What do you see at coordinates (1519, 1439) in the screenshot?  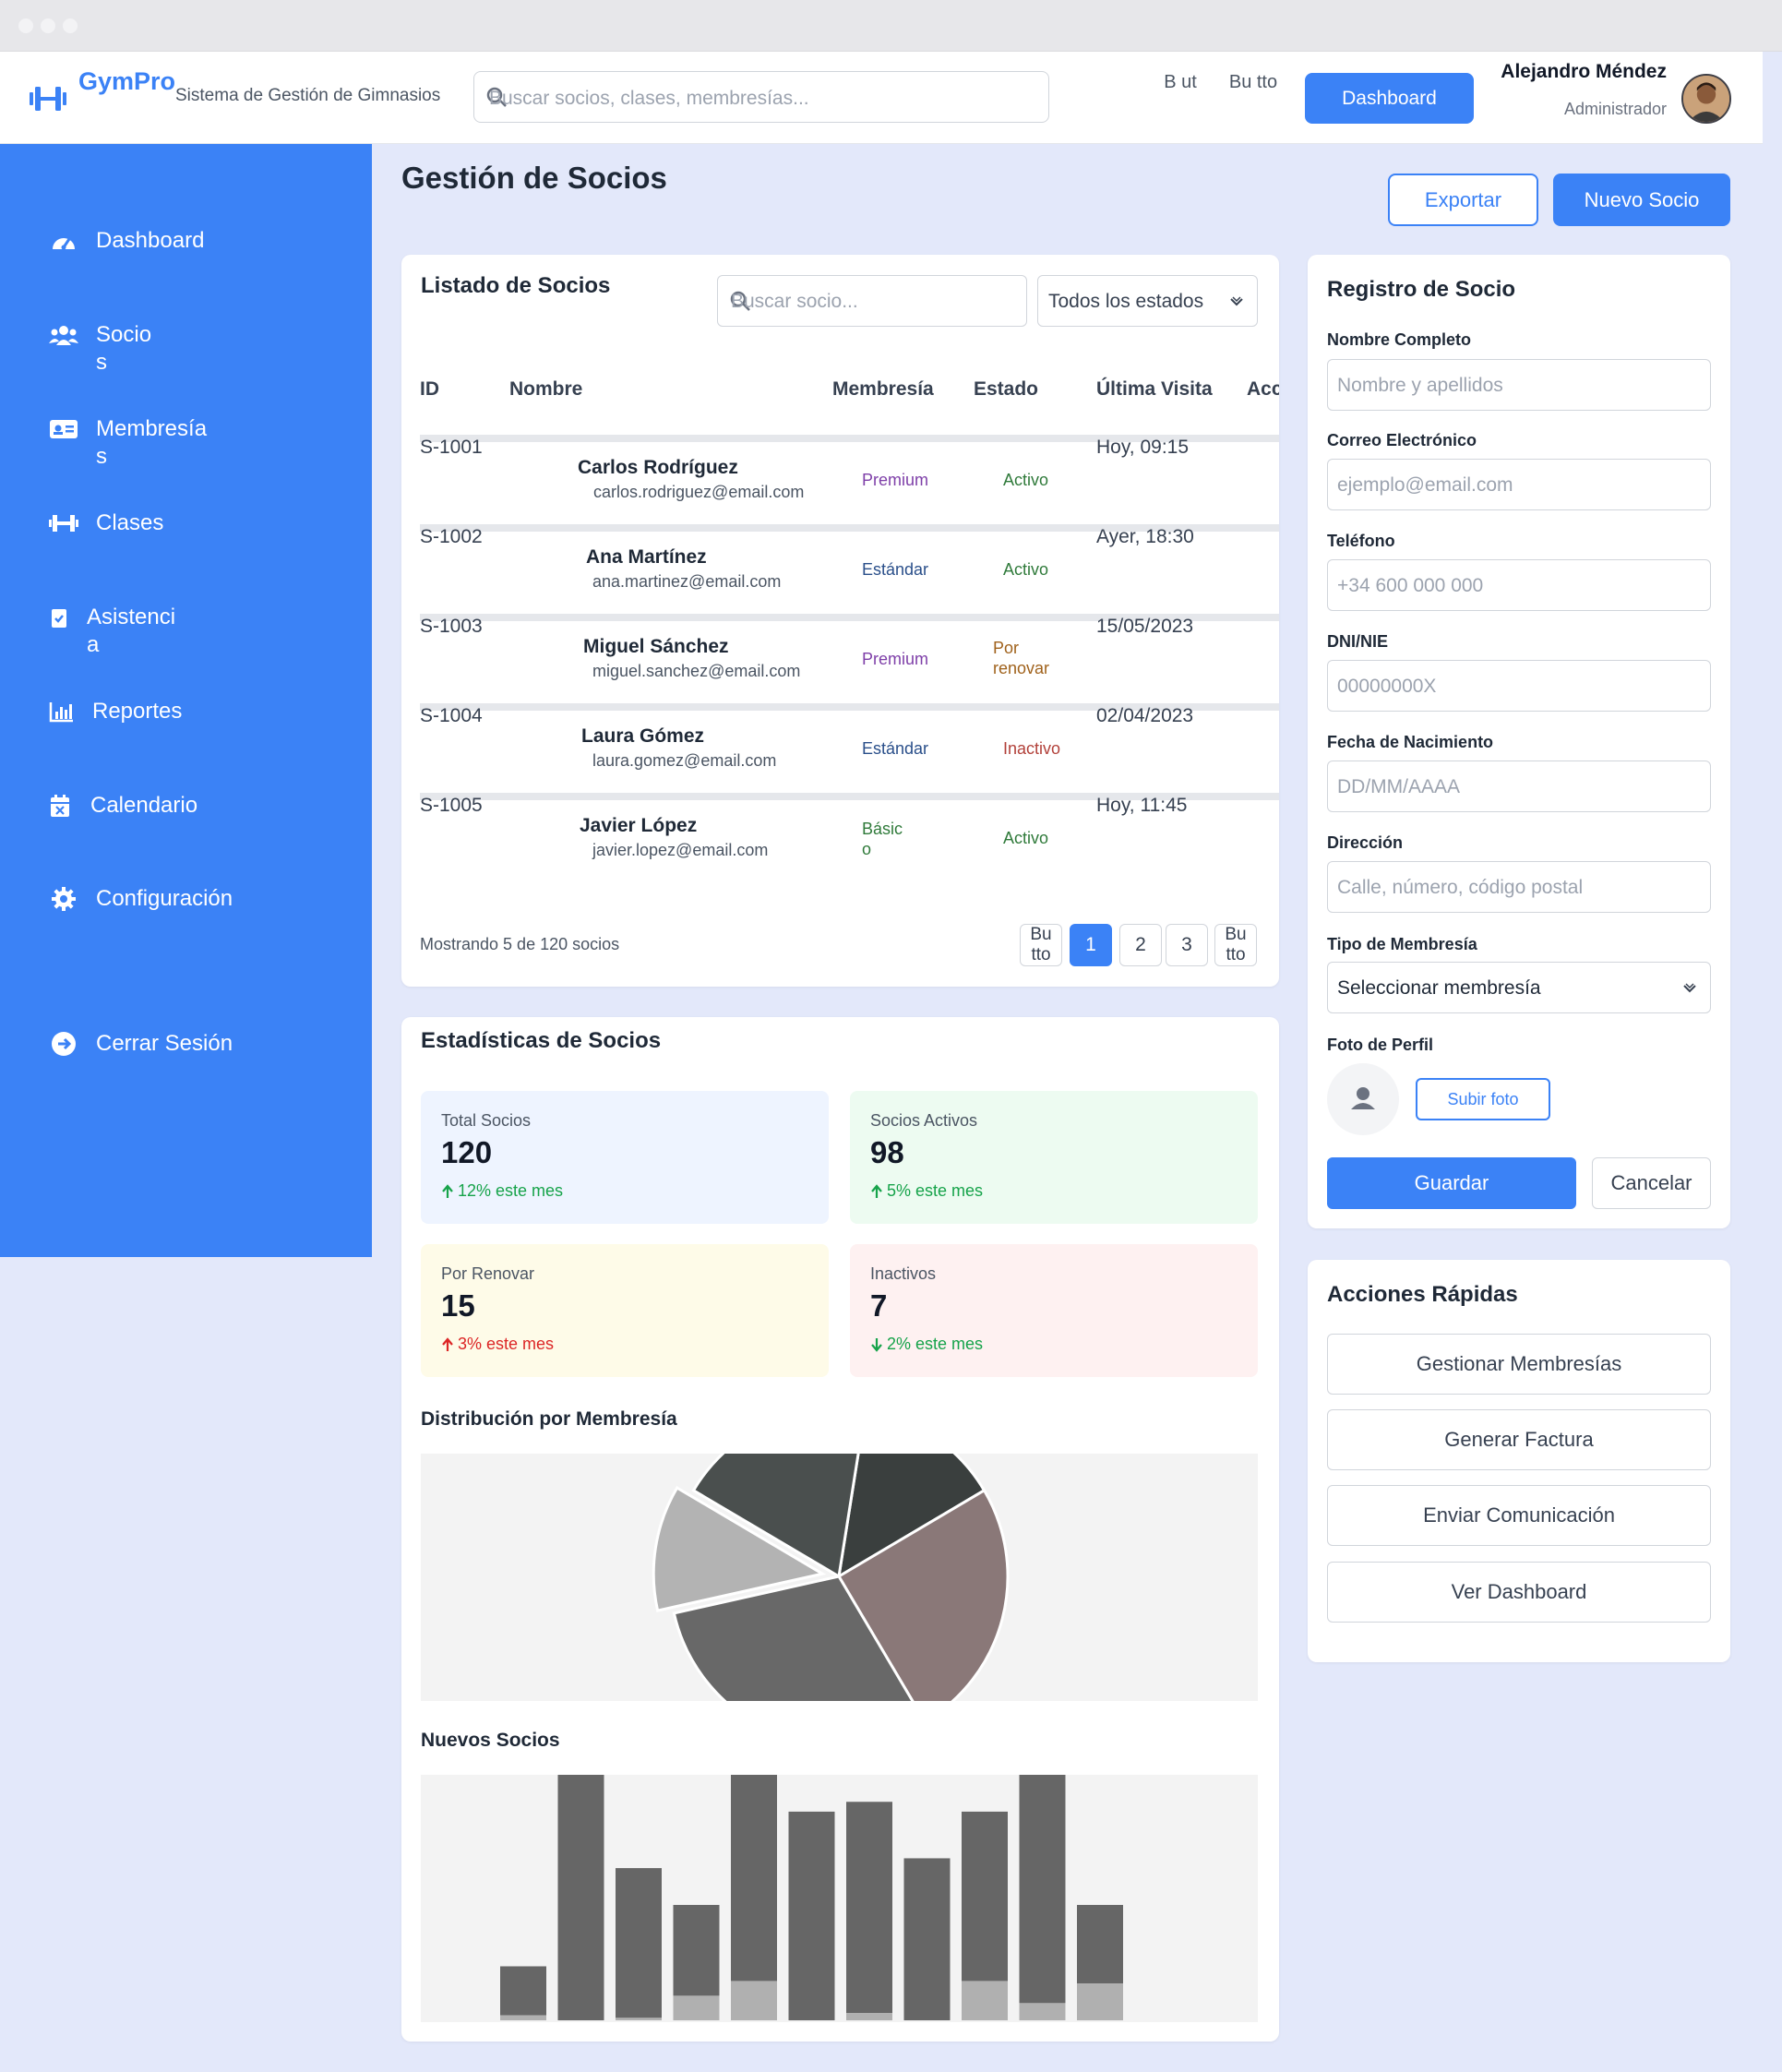 I see `generate-invoice-button: Generar Factura` at bounding box center [1519, 1439].